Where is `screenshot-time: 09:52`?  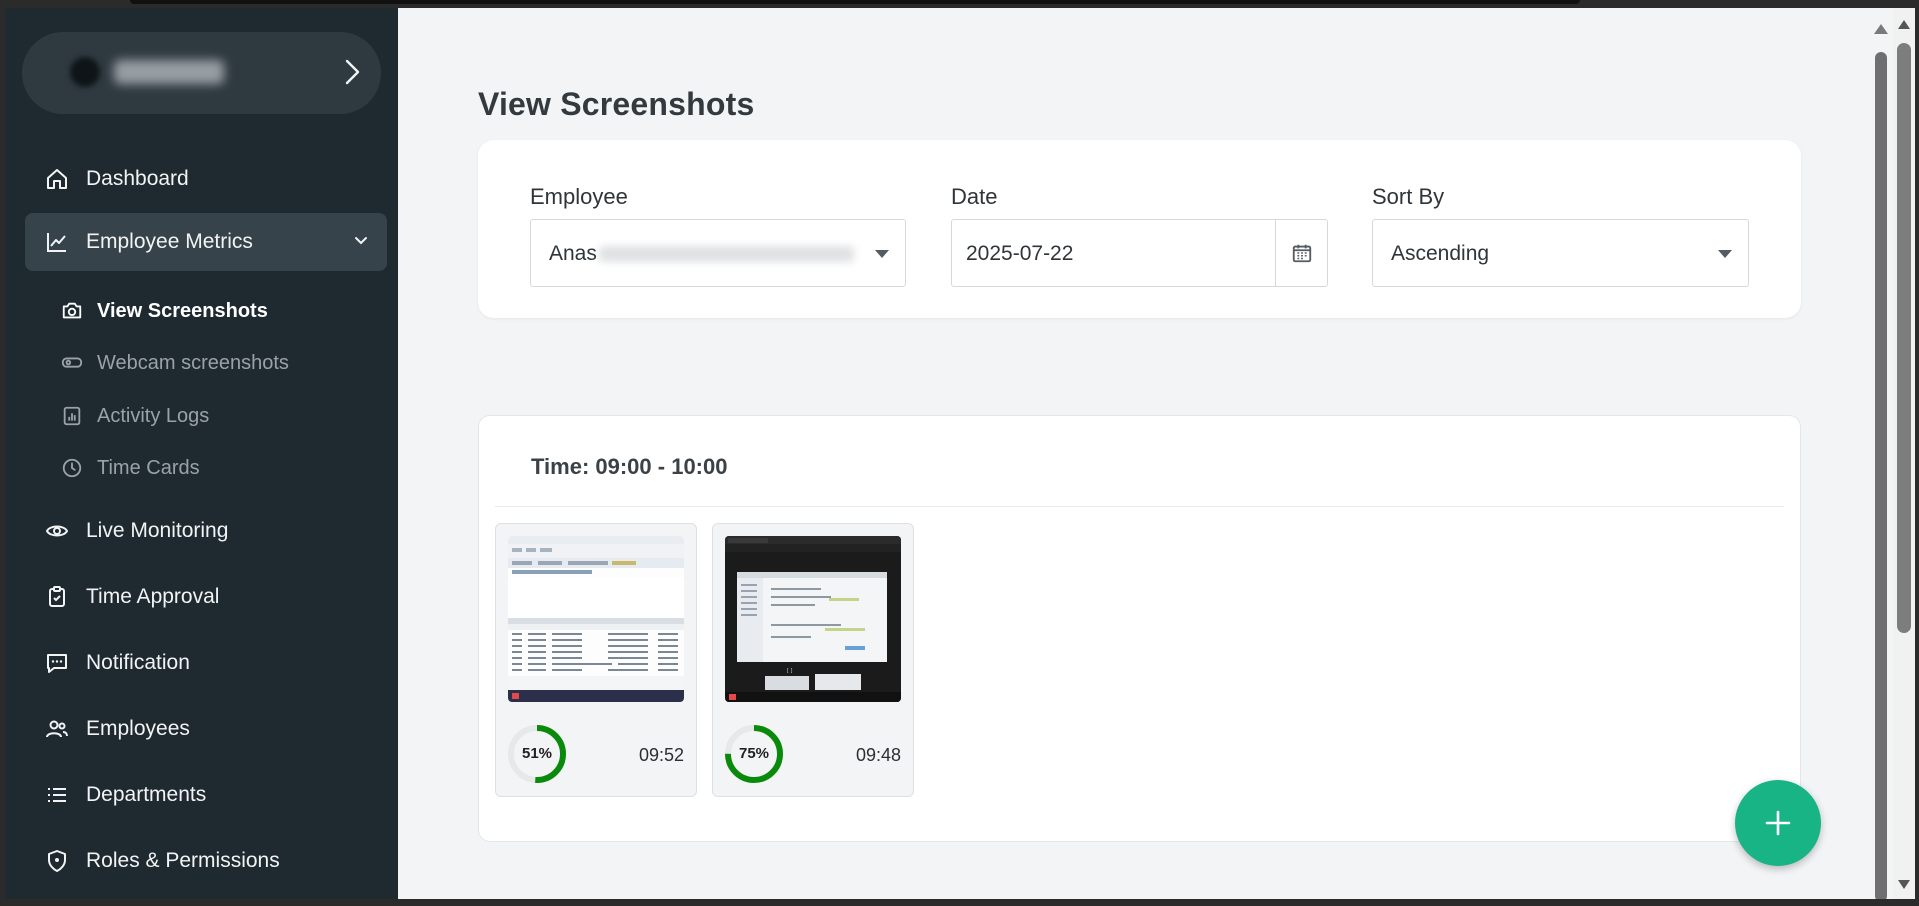 screenshot-time: 09:52 is located at coordinates (661, 755).